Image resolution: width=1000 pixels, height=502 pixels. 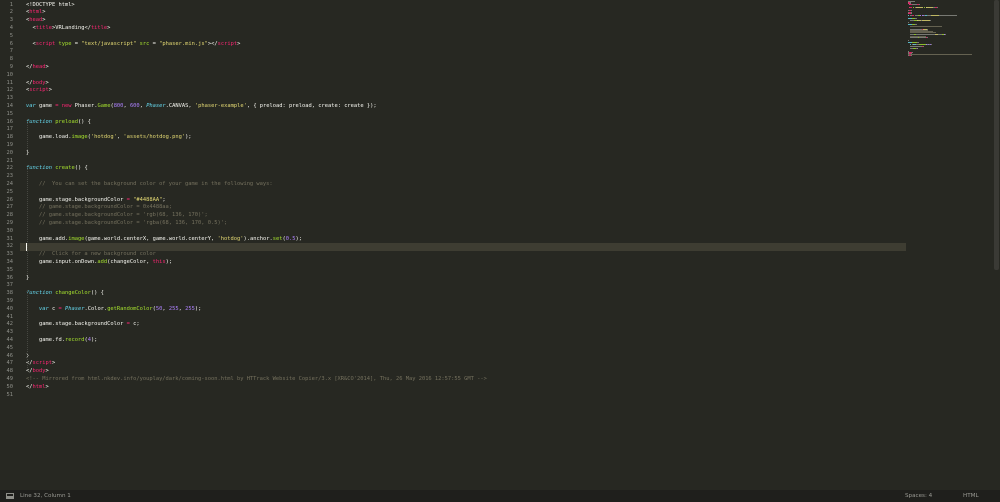 I want to click on code-token: >VRLanding</, so click(x=71, y=27).